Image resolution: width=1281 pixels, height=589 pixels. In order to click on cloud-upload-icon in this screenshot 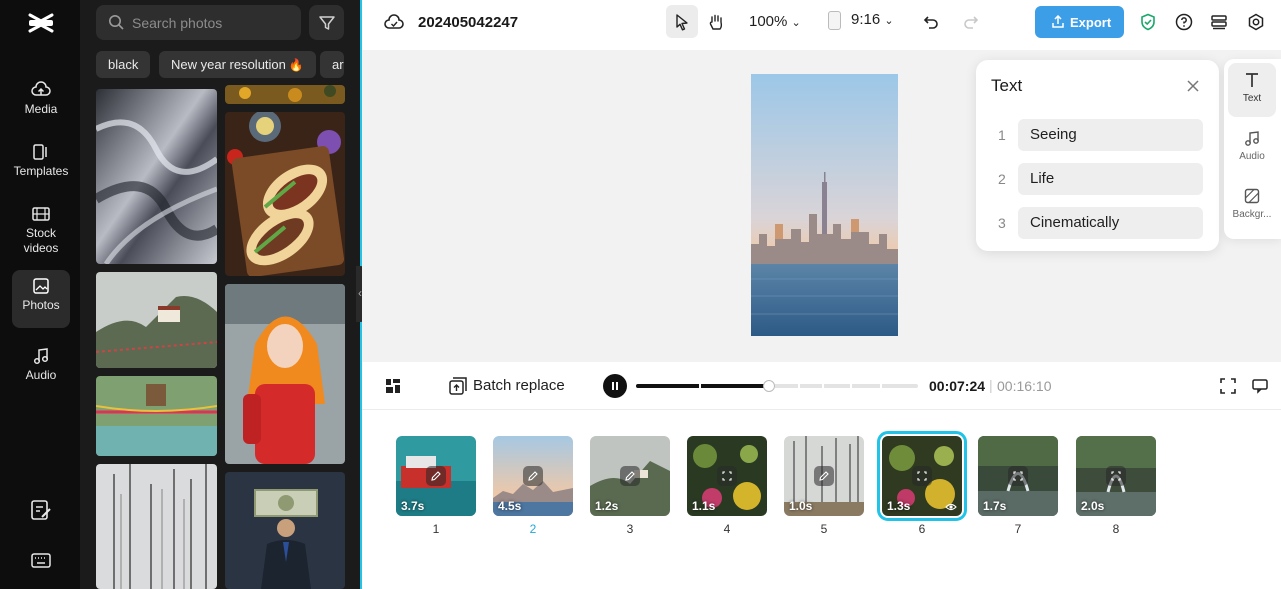, I will do `click(41, 88)`.